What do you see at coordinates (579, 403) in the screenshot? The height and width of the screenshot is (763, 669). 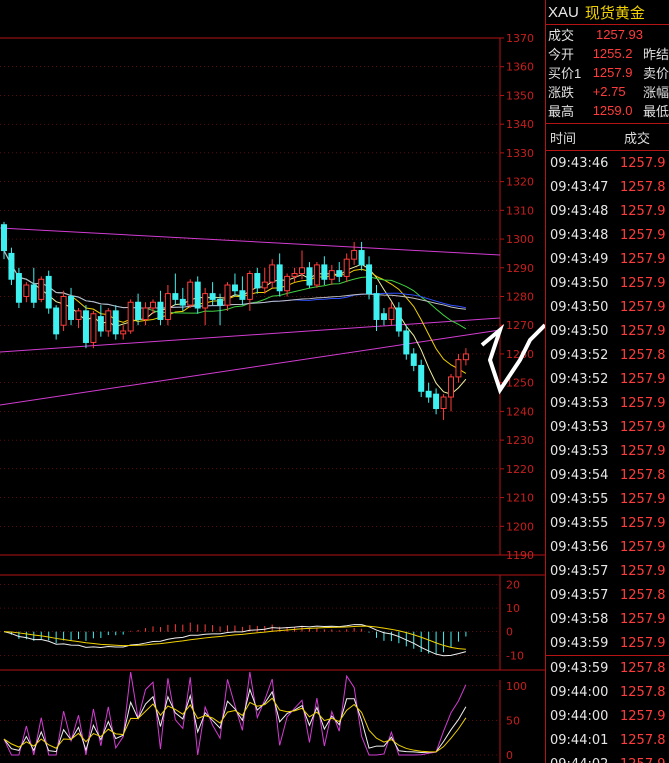 I see `tick-time: 09:43:53` at bounding box center [579, 403].